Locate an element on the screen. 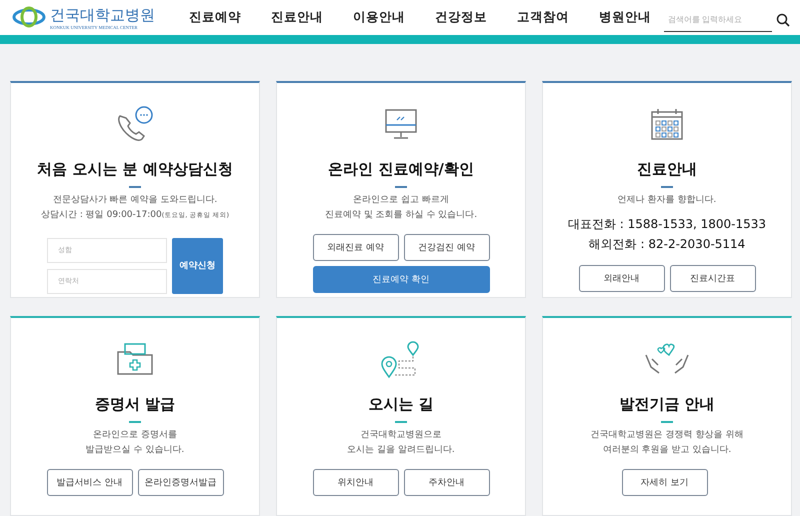  search-icon is located at coordinates (783, 20).